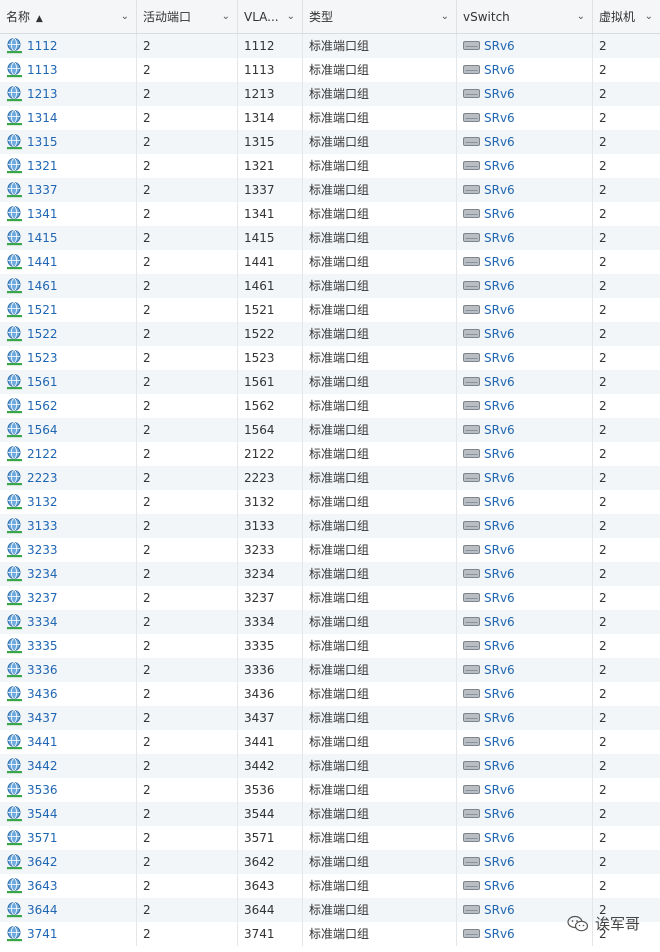 The image size is (660, 952). I want to click on name-cell: 1113, so click(68, 70).